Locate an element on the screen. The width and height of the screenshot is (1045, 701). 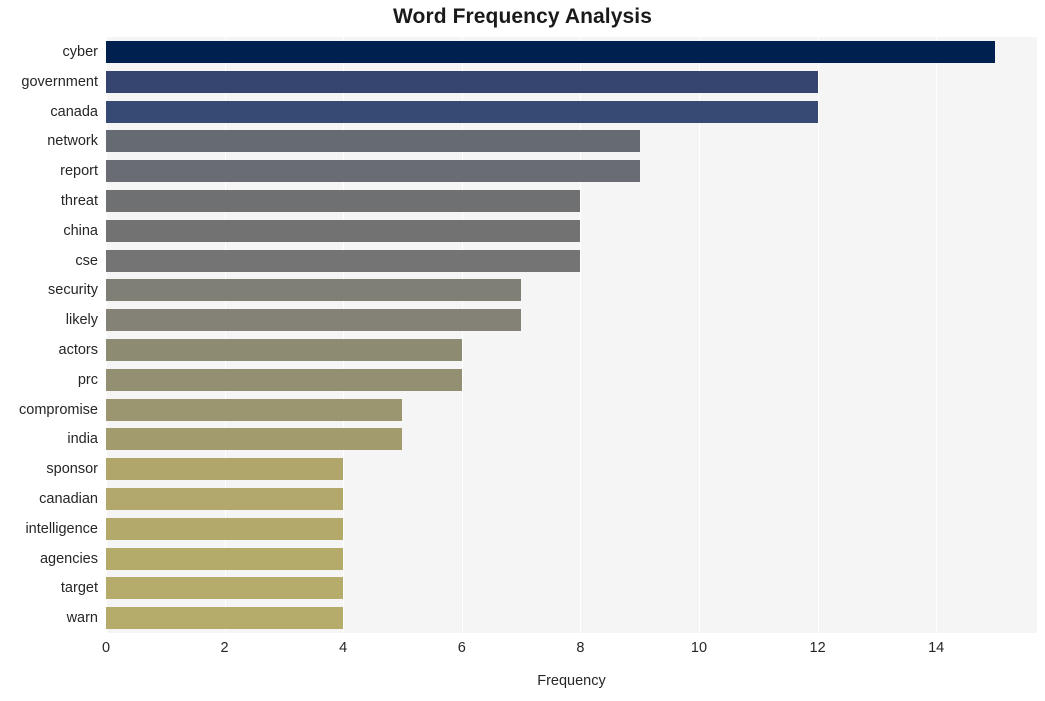
bar-india is located at coordinates (254, 439).